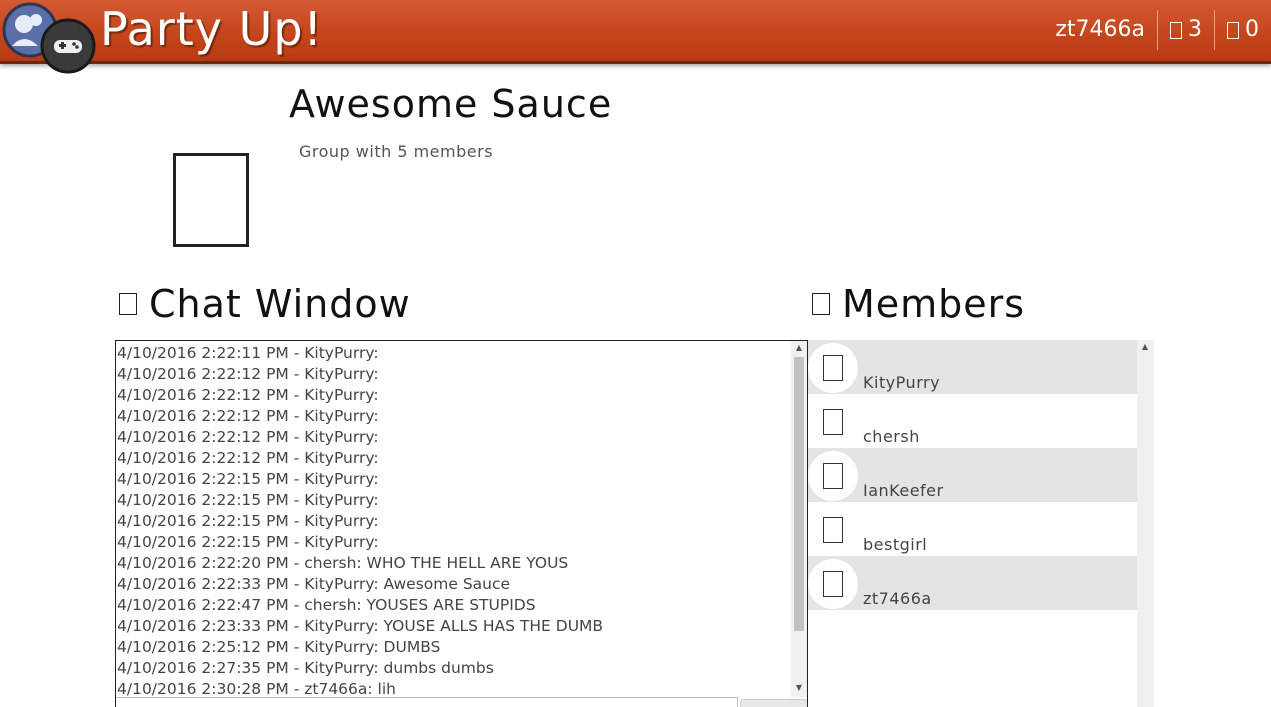 The width and height of the screenshot is (1271, 707). Describe the element at coordinates (972, 583) in the screenshot. I see `member-row: zt7466a` at that location.